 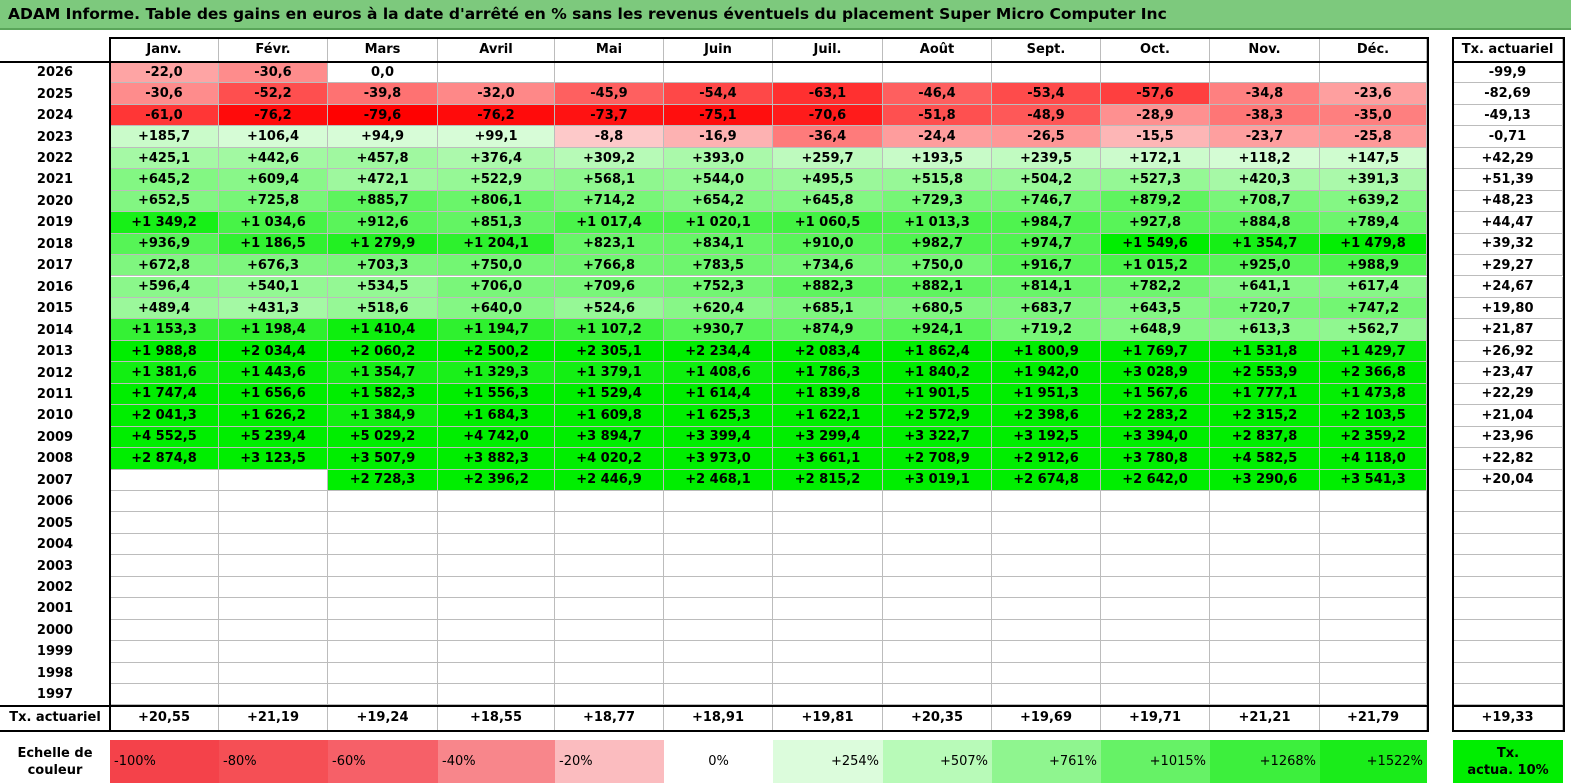 I want to click on month-header: Mai, so click(x=609, y=49).